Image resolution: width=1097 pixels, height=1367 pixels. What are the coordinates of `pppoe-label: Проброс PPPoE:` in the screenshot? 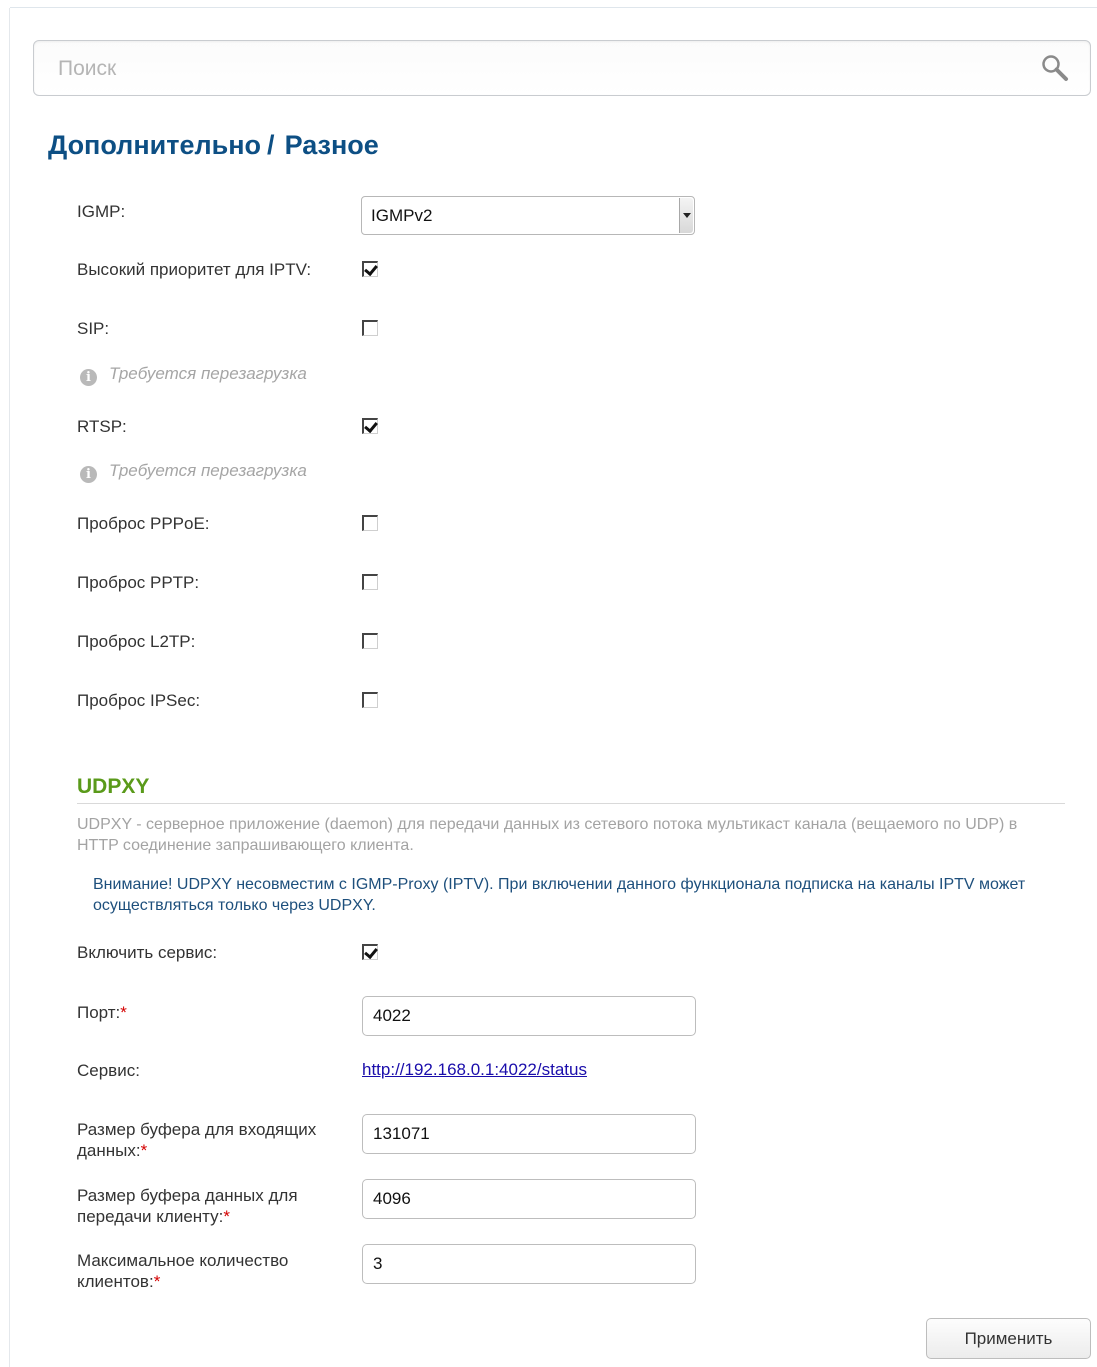 It's located at (143, 523).